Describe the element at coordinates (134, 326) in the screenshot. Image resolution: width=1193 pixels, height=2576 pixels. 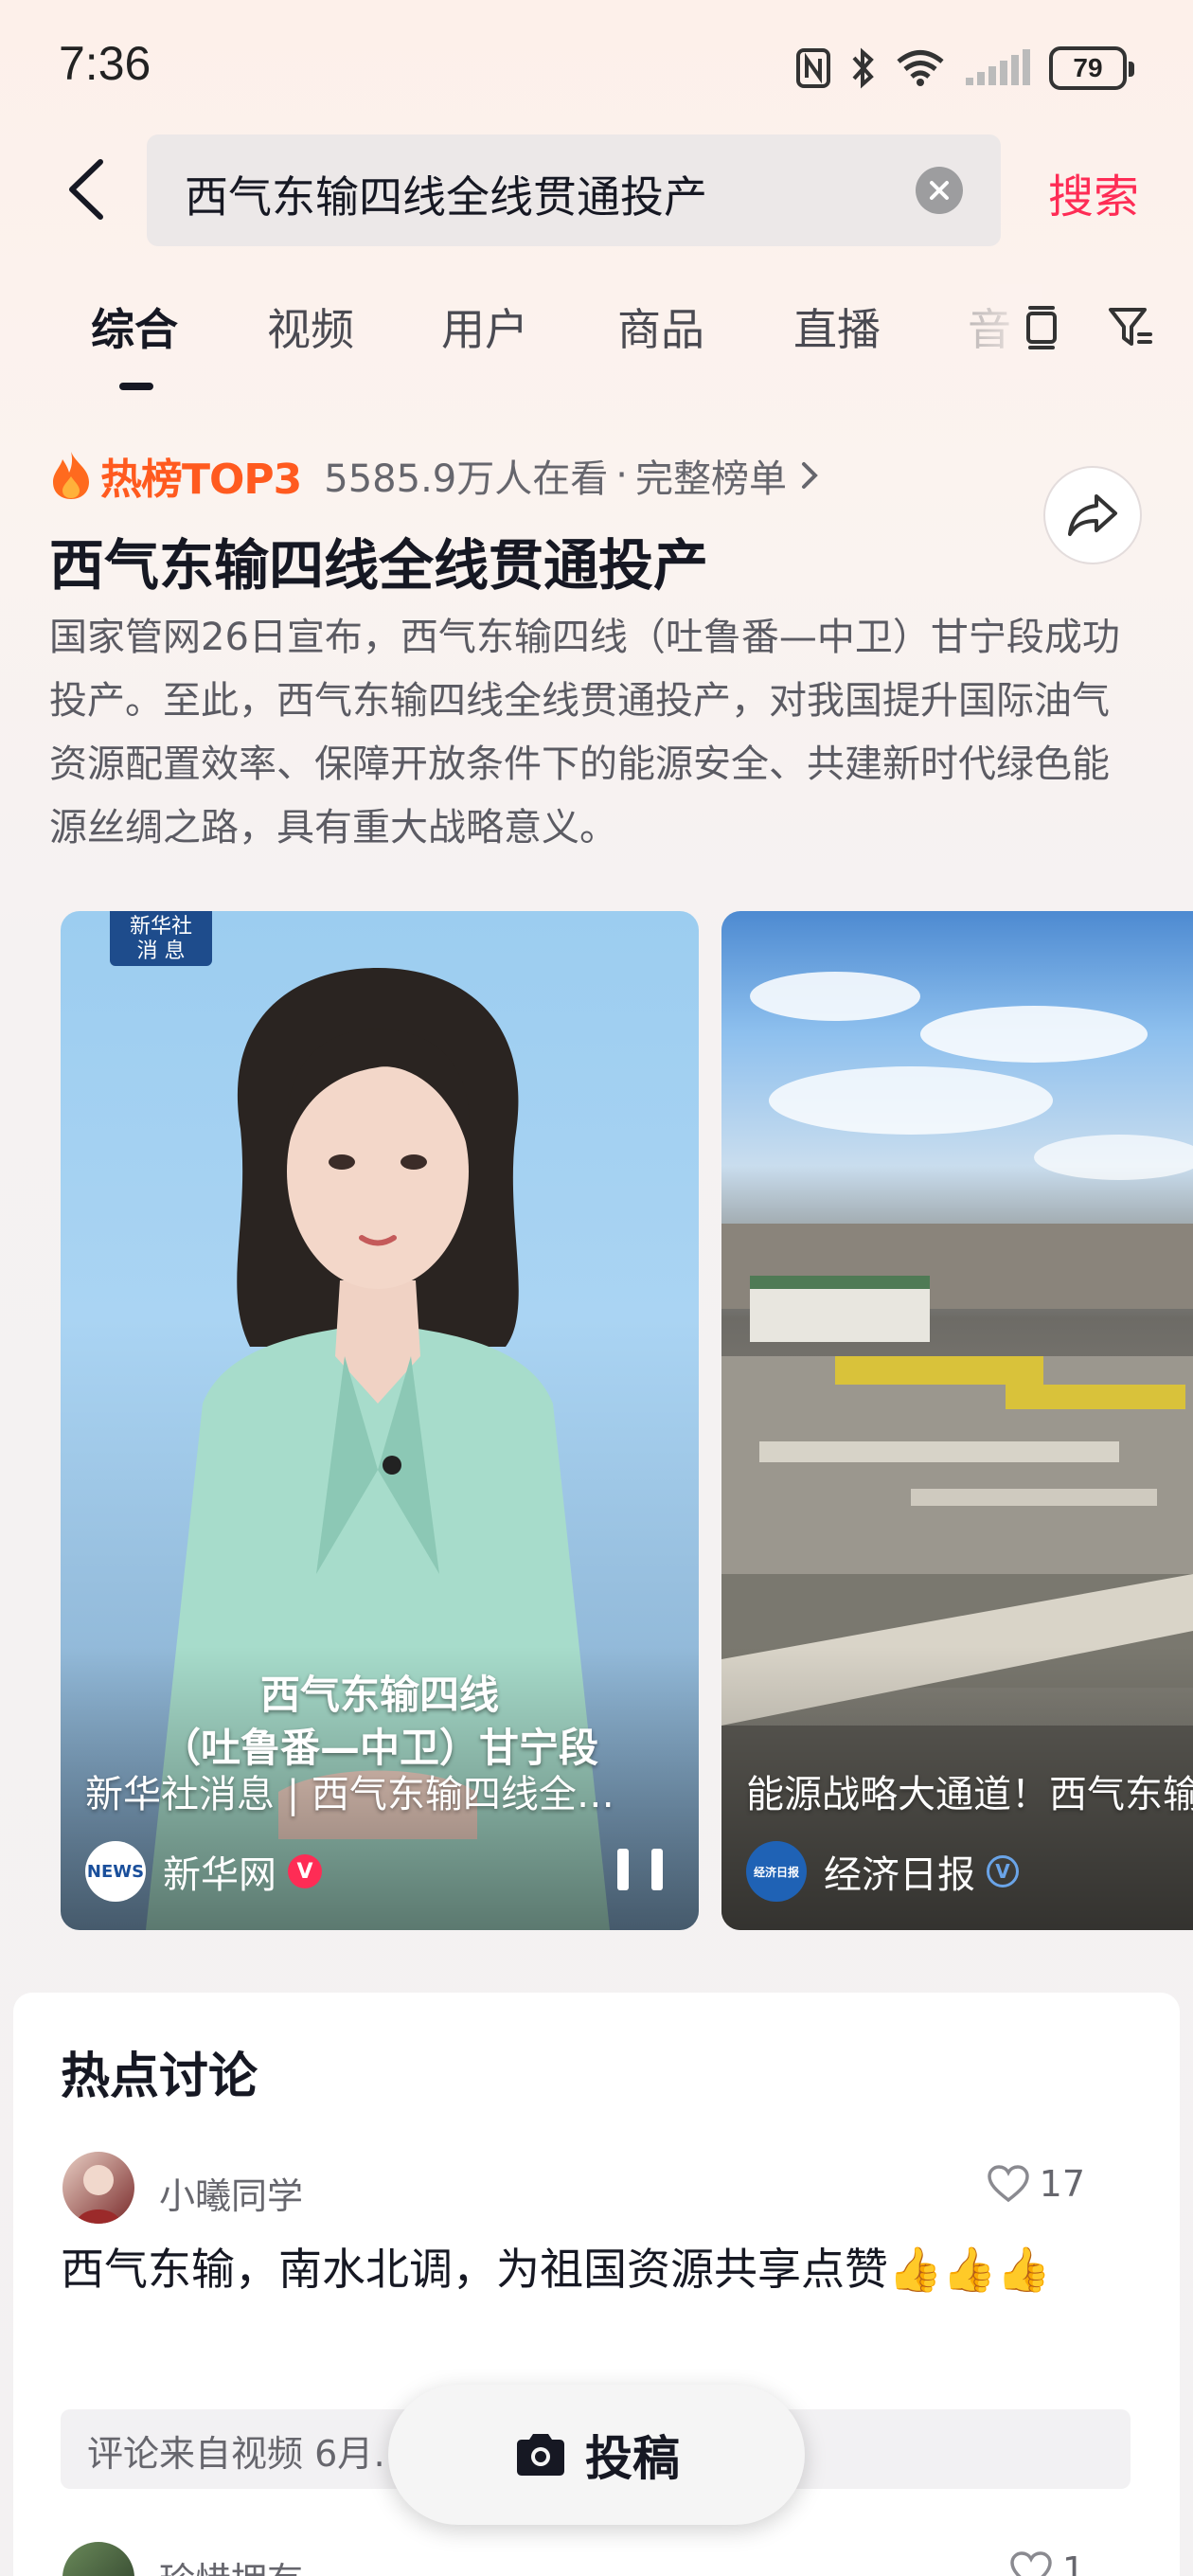
I see `tab-comprehensive: 综合` at that location.